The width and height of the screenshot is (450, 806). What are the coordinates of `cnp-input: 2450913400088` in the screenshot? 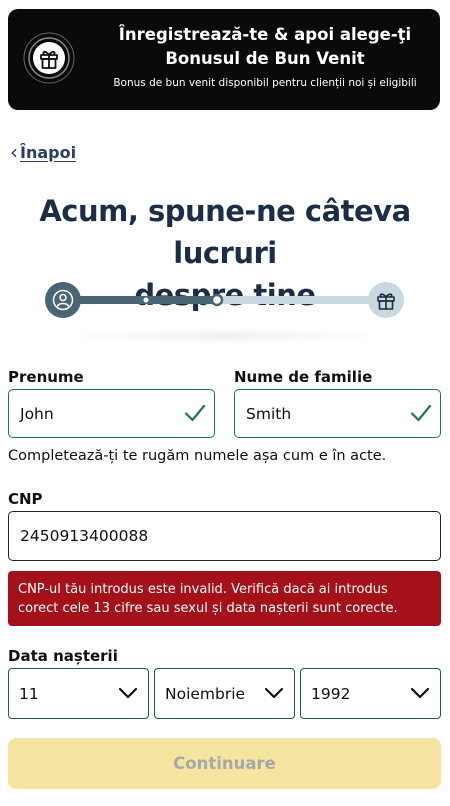 It's located at (224, 536).